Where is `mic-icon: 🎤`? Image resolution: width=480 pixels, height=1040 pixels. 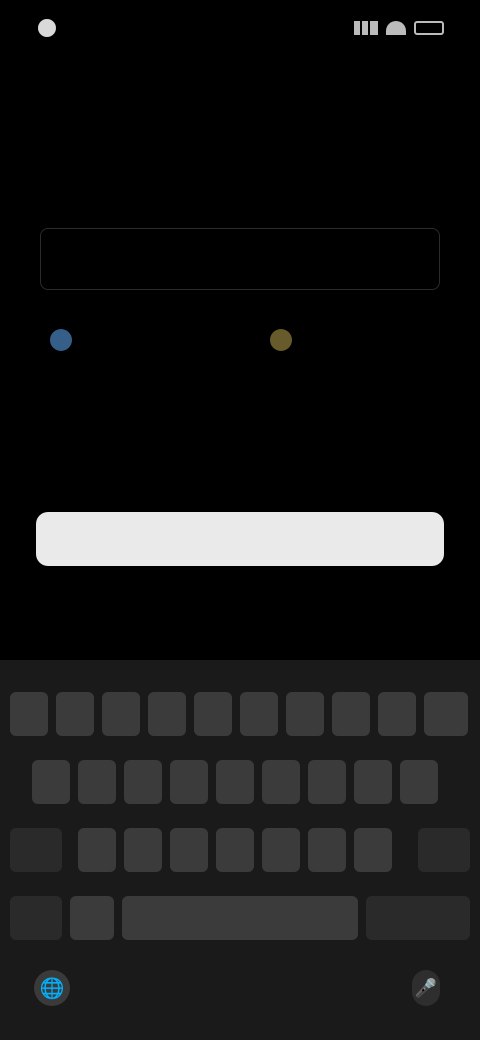
mic-icon: 🎤 is located at coordinates (426, 988).